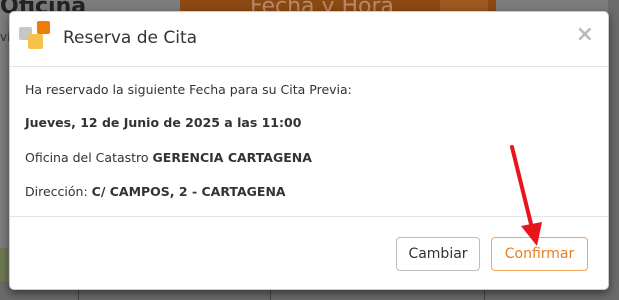  Describe the element at coordinates (438, 254) in the screenshot. I see `change-button: Cambiar` at that location.